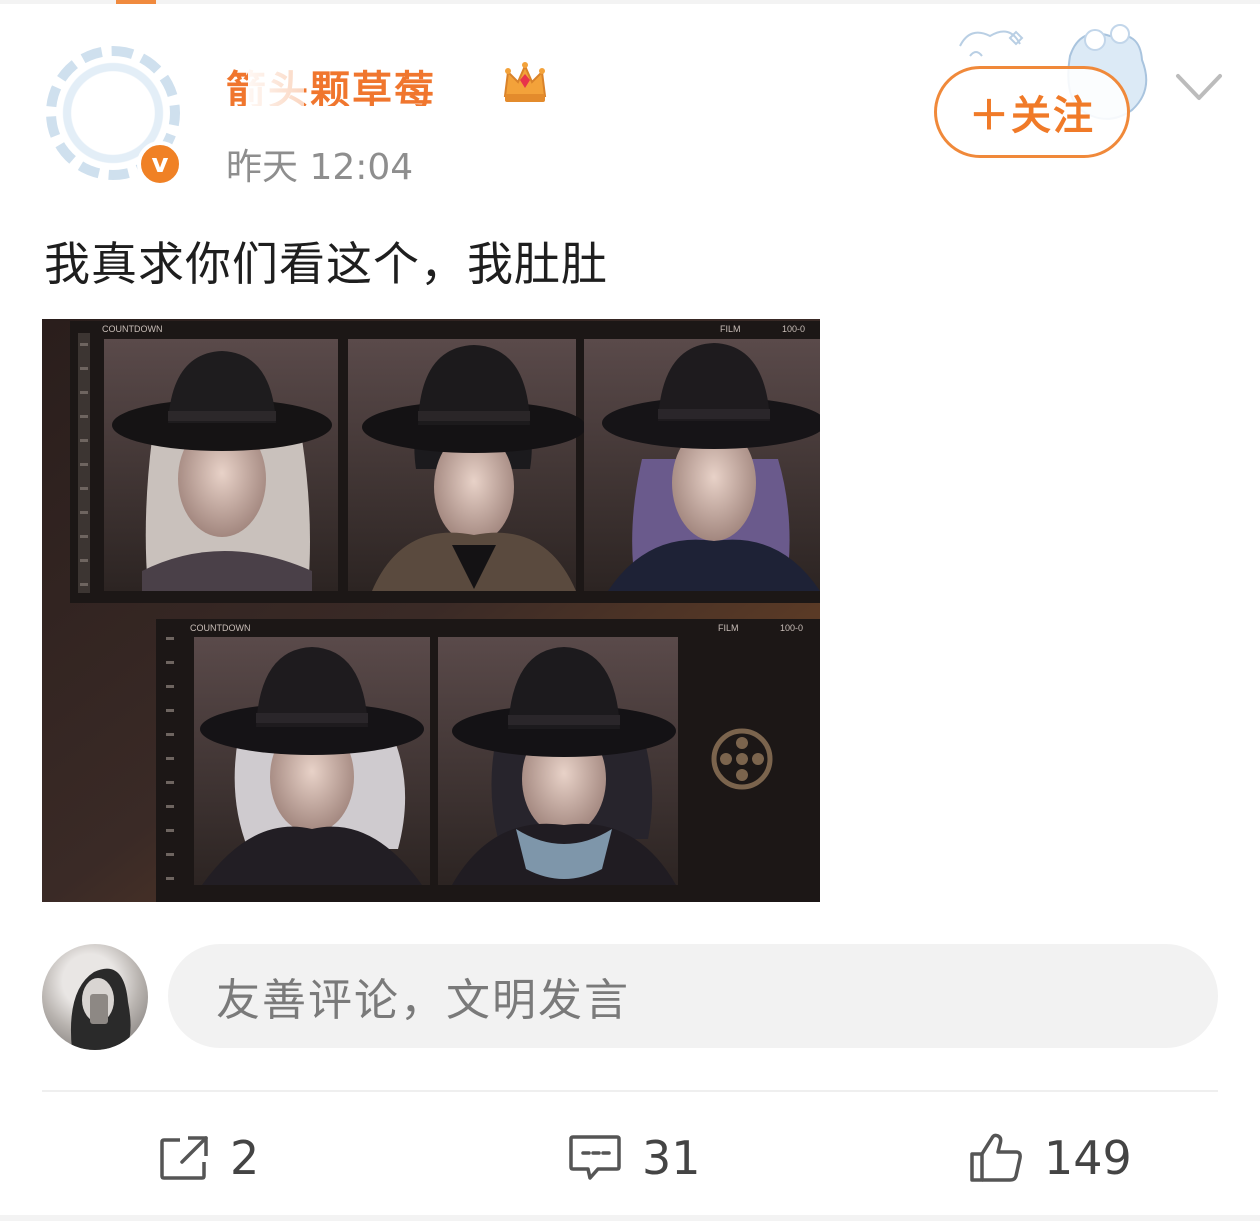  What do you see at coordinates (730, 329) in the screenshot?
I see `image-label-film: FILM` at bounding box center [730, 329].